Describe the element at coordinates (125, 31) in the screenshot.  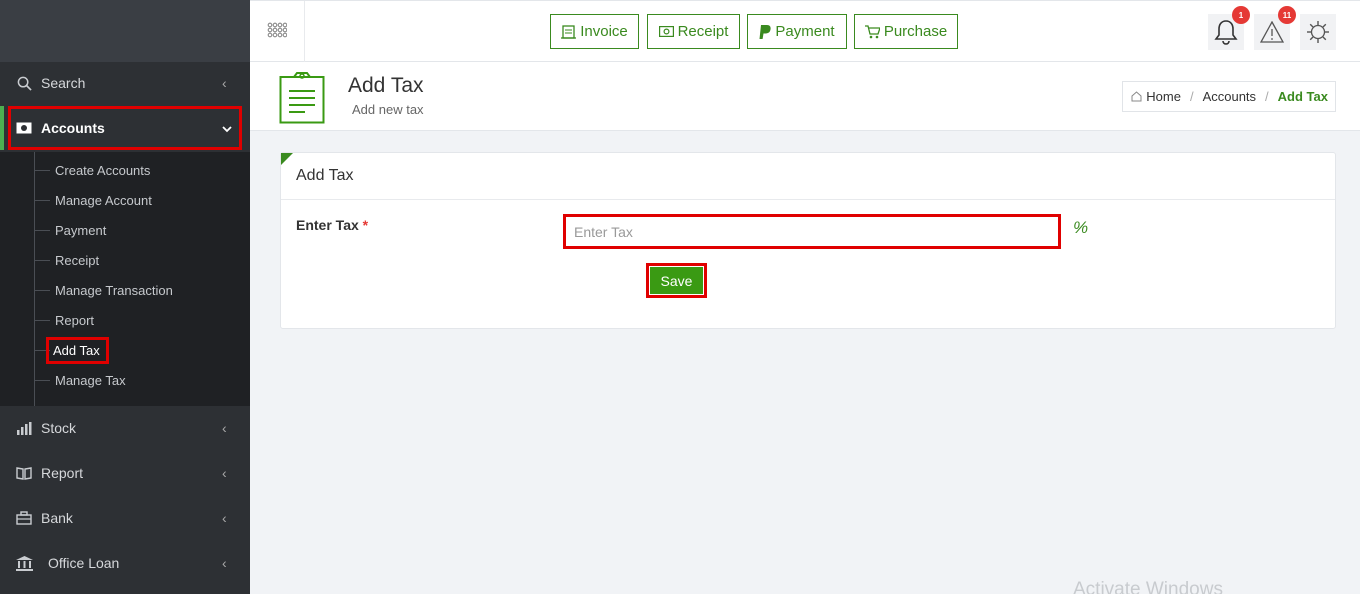
I see `sidebar-logo-area` at that location.